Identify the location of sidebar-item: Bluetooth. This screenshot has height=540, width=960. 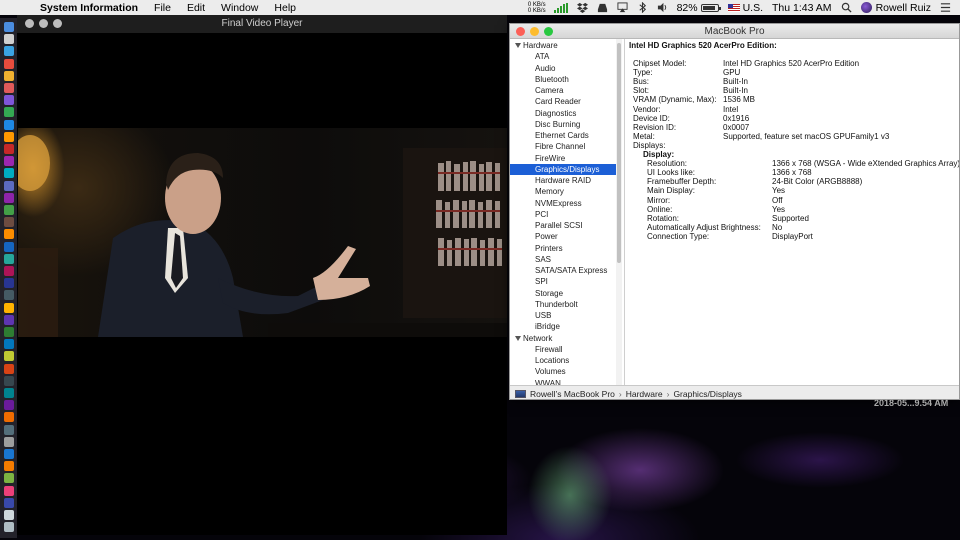
(563, 79).